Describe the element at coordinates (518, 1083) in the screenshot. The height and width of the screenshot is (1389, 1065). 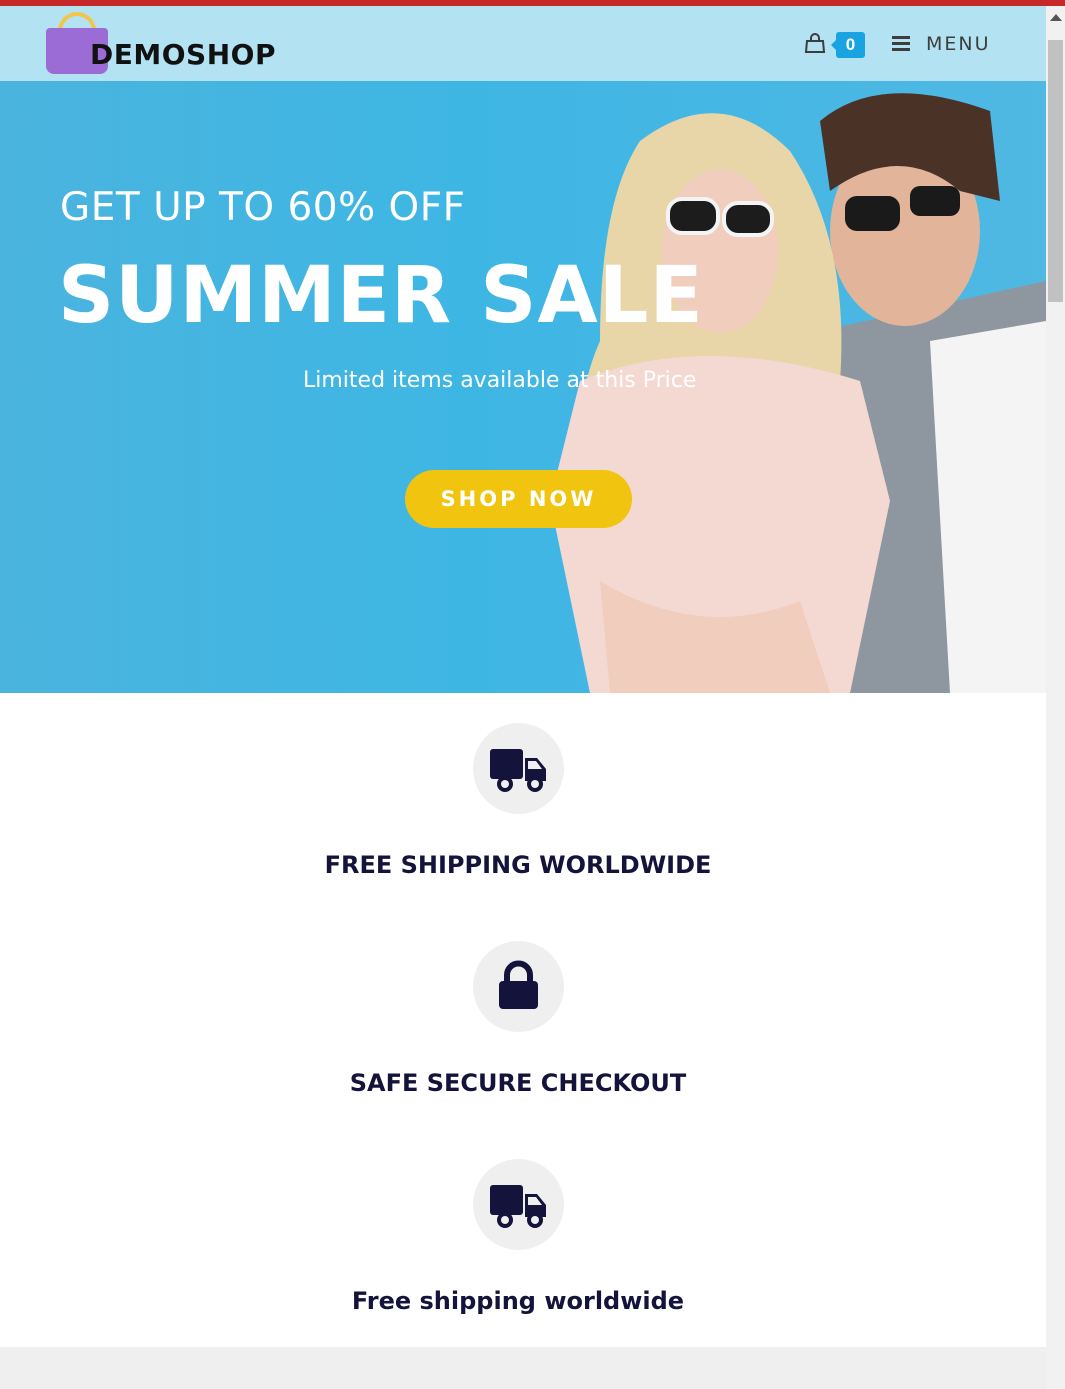
I see `feature-title: SAFE SECURE CHECKOUT` at that location.